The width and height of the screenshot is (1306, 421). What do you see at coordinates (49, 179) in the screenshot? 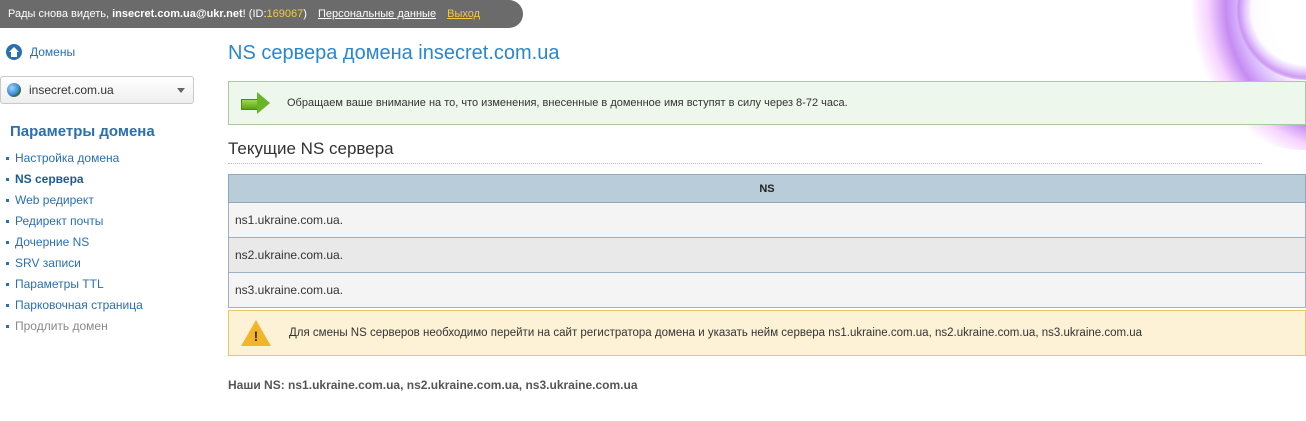
I see `sidebar-item-label: NS сервера` at bounding box center [49, 179].